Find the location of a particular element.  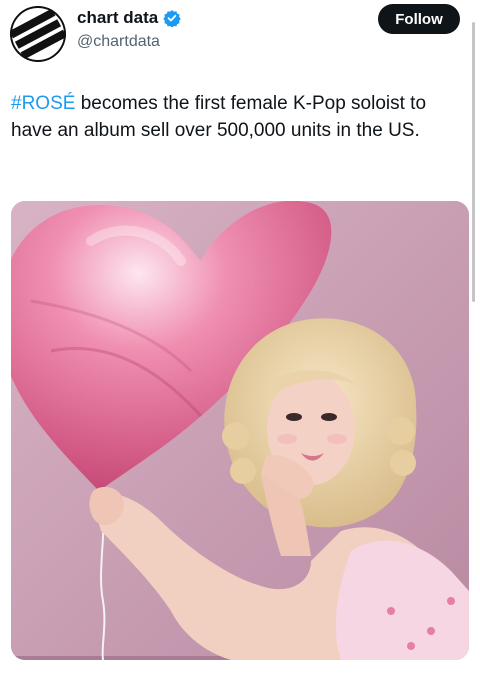

author-avatar is located at coordinates (38, 34).